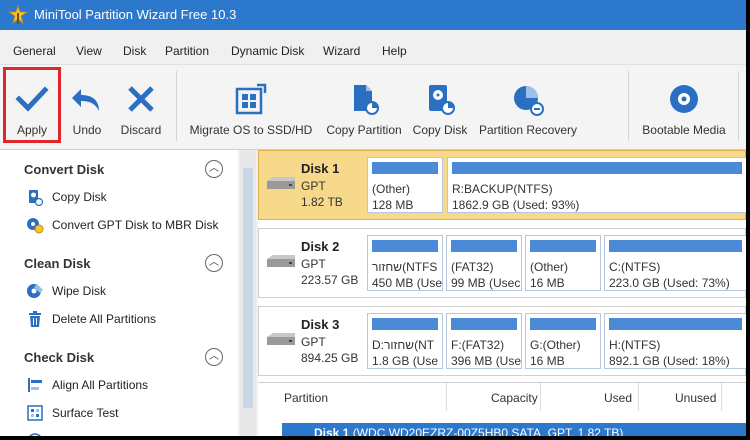  I want to click on partition-block: H:(NTFS) 892.1 GB (Used: 18%), so click(675, 341).